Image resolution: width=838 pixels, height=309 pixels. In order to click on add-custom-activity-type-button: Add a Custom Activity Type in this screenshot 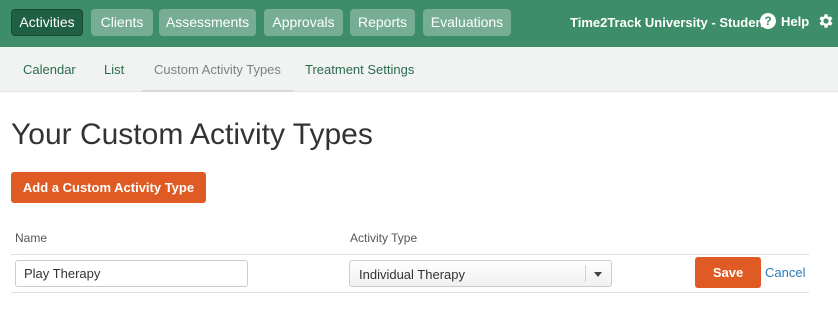, I will do `click(108, 187)`.